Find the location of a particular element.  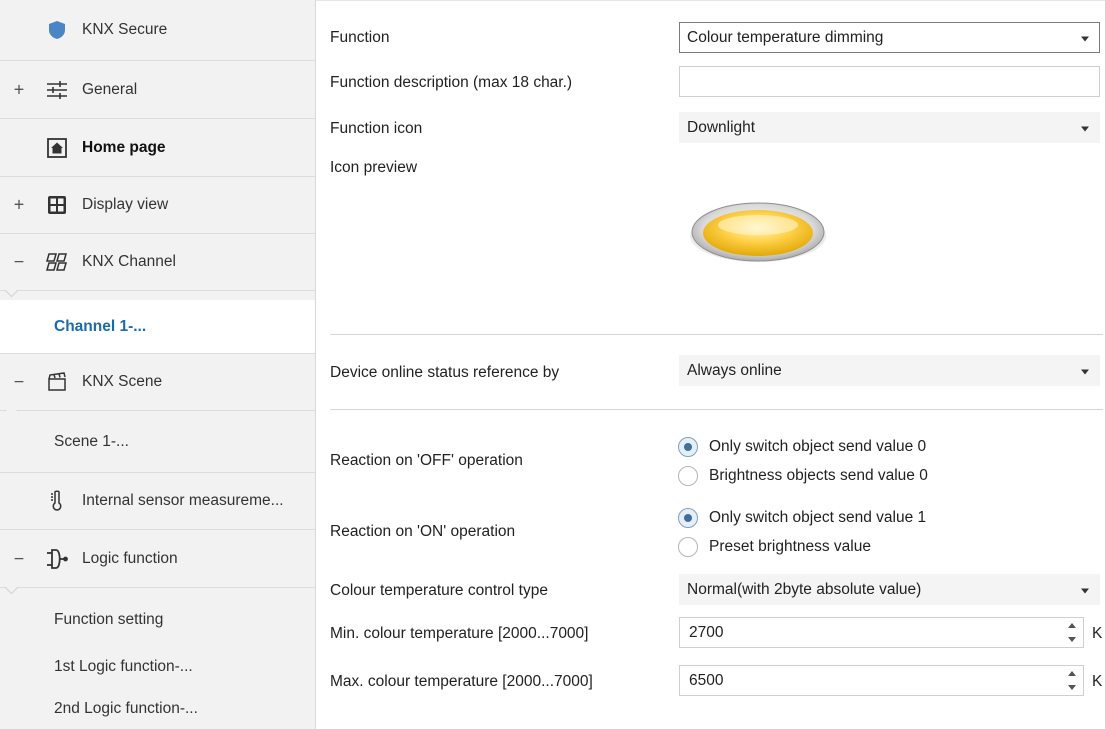

function-icon-select-value: Downlight is located at coordinates (721, 127).